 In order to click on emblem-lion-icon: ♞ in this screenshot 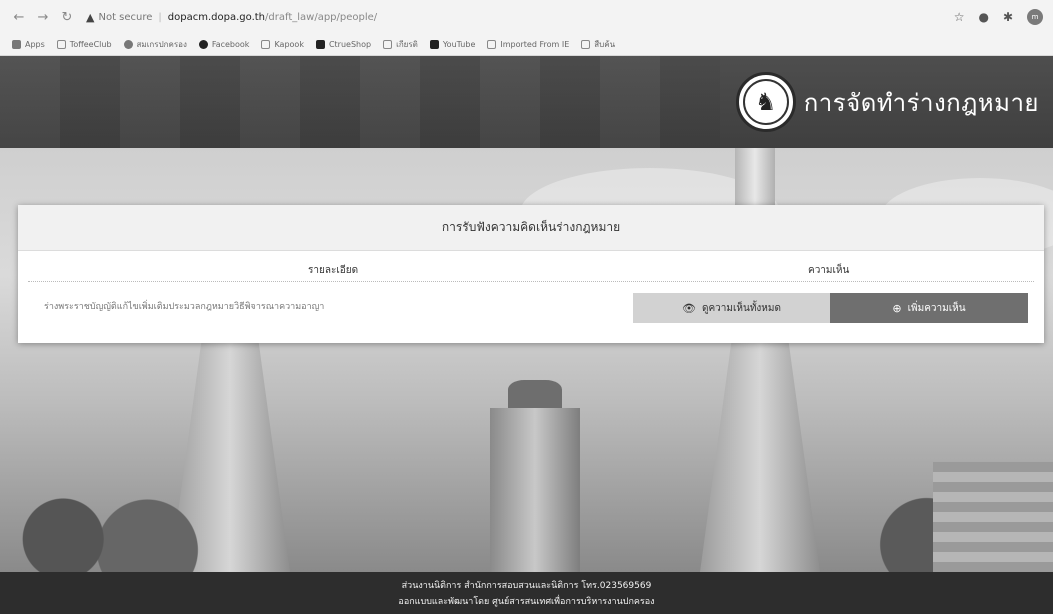, I will do `click(765, 102)`.